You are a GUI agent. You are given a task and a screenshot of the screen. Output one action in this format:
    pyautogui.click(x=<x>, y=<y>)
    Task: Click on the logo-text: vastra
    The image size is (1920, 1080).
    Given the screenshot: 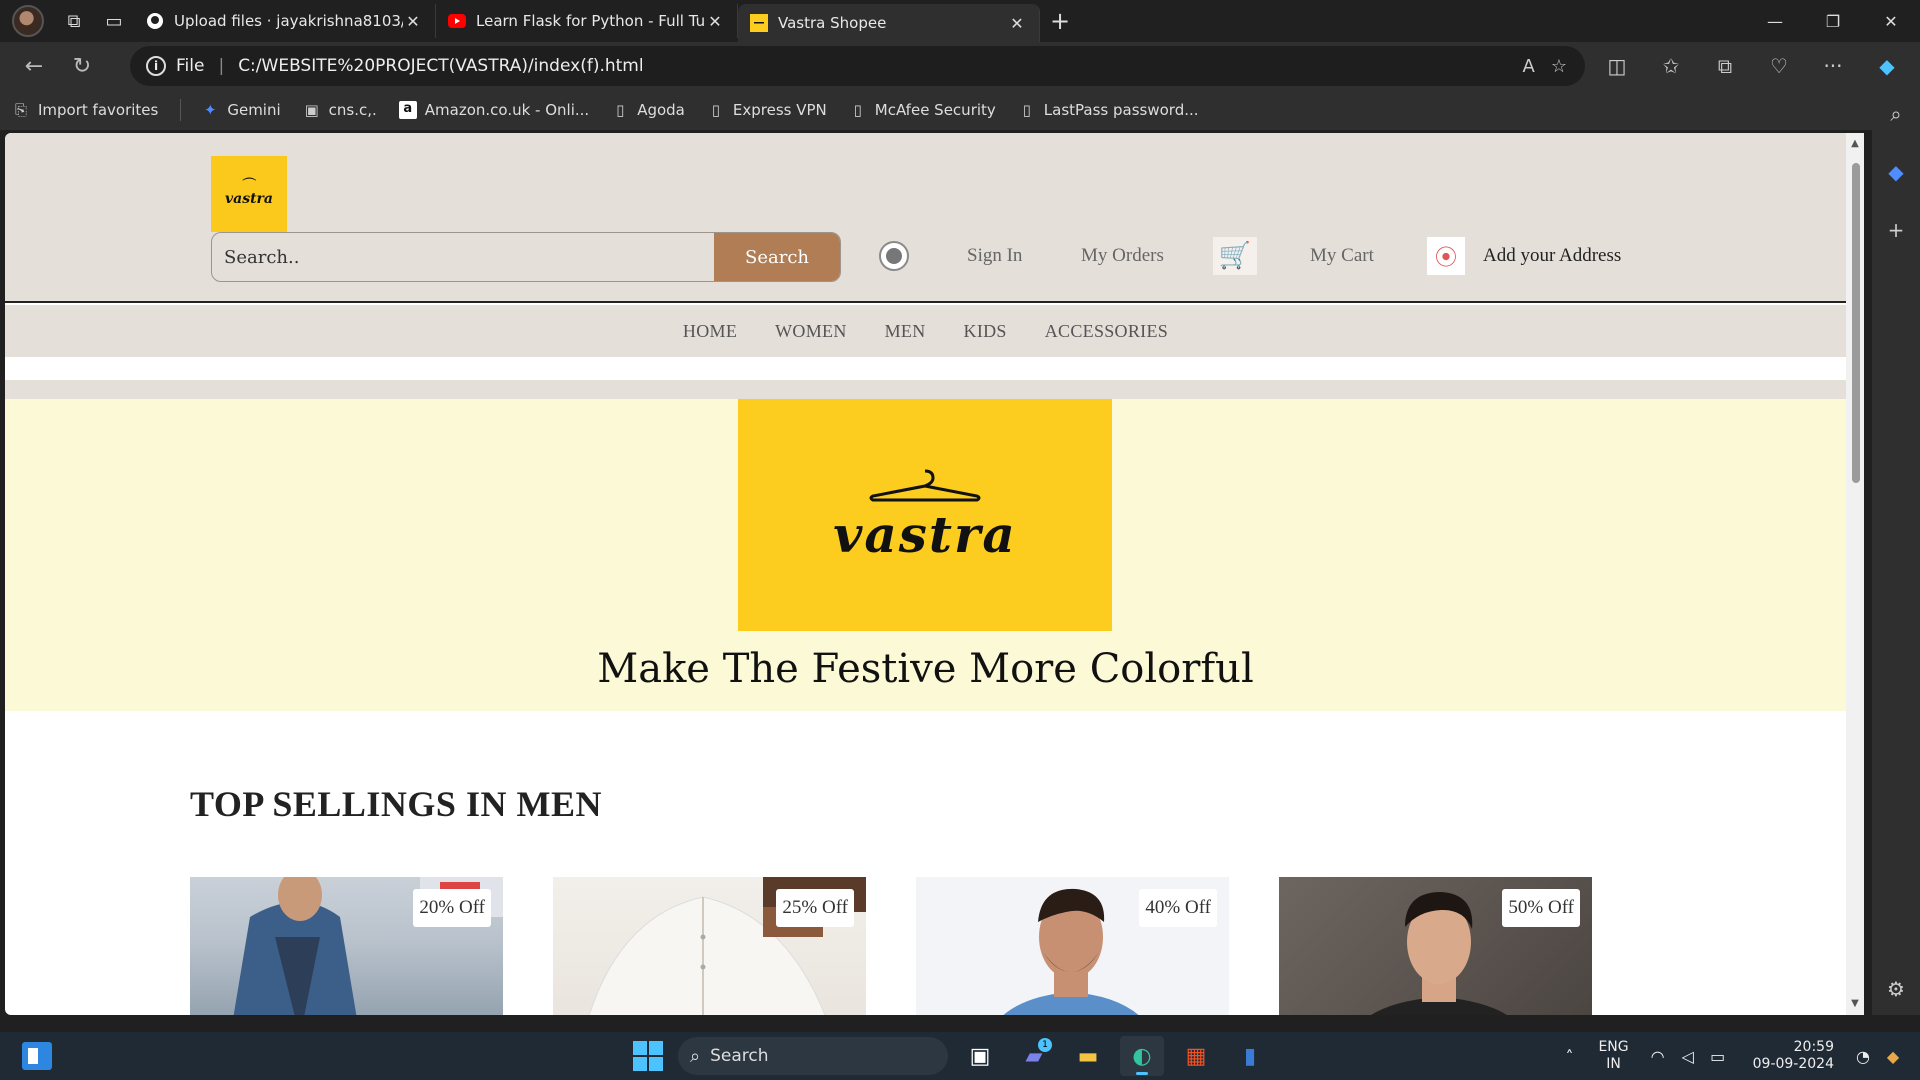 What is the action you would take?
    pyautogui.click(x=248, y=199)
    